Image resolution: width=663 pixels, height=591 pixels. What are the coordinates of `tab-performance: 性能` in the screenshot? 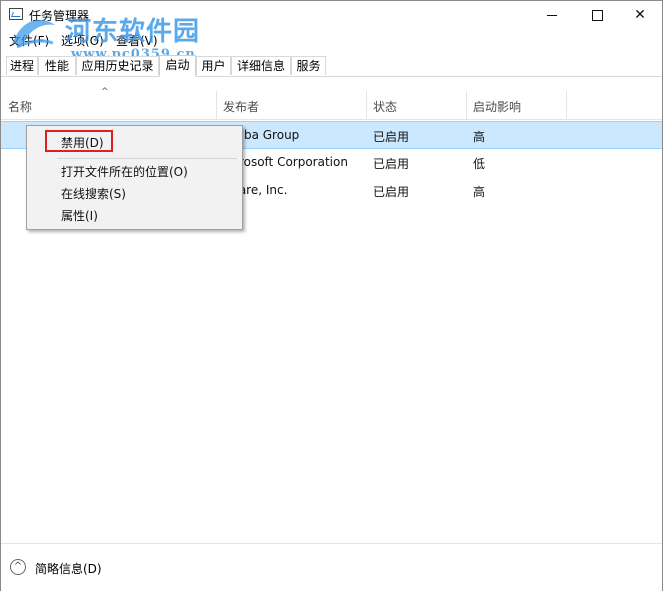 It's located at (57, 65).